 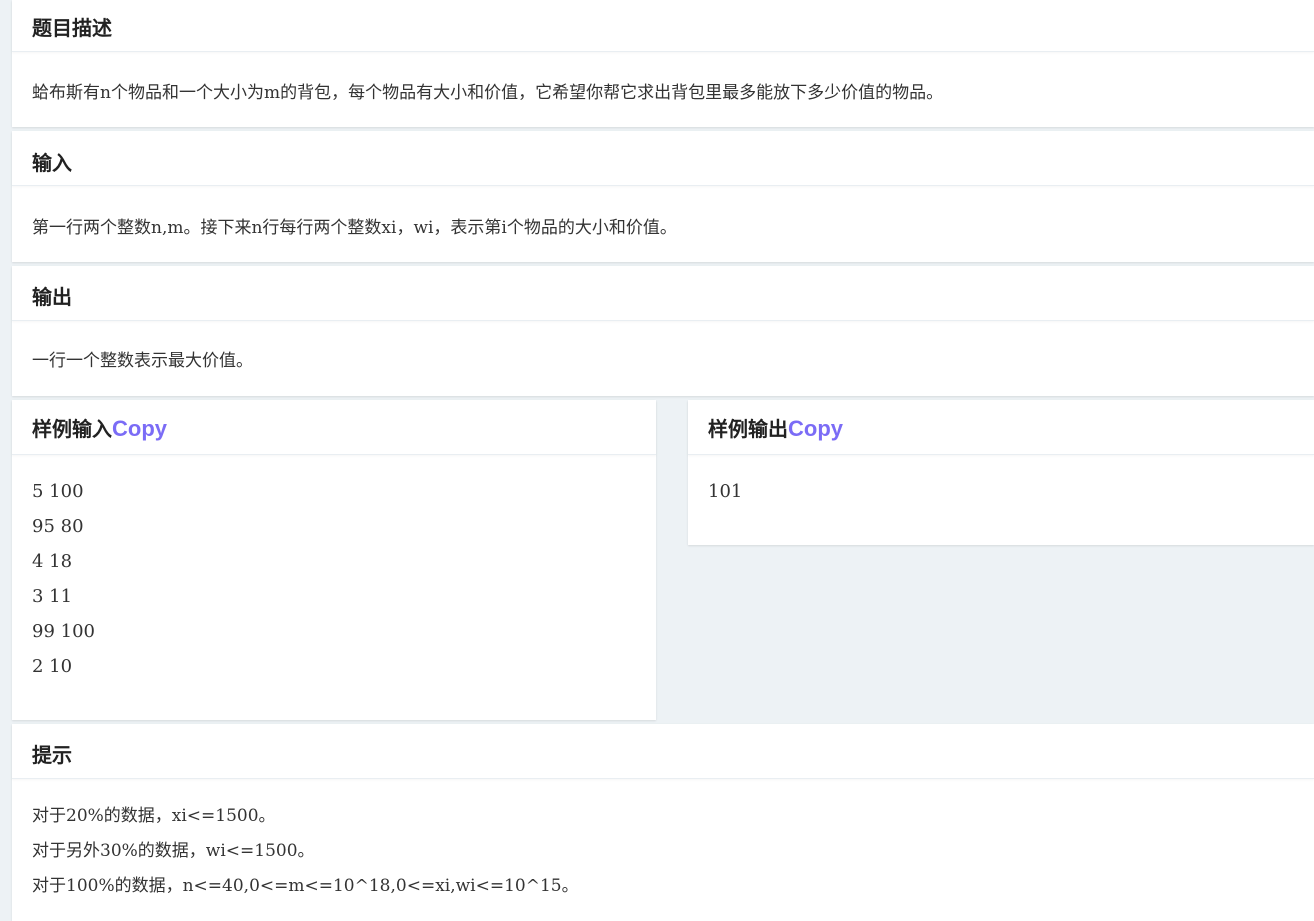 I want to click on hint-line: 对于另外30%的数据，wi<=1500。, so click(x=173, y=851).